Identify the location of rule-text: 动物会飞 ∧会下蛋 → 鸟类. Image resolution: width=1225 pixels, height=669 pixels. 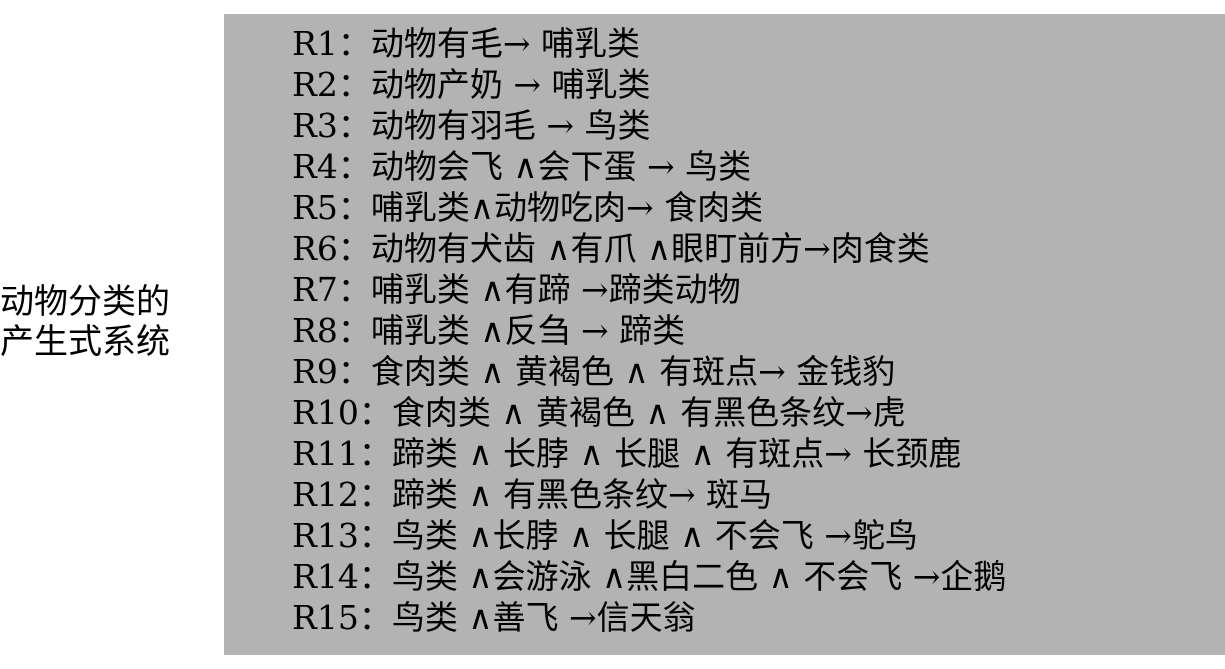
(561, 166).